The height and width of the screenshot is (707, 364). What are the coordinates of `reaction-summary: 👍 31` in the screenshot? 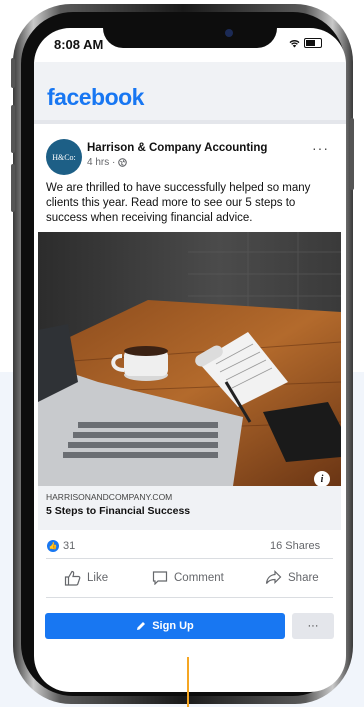 It's located at (61, 546).